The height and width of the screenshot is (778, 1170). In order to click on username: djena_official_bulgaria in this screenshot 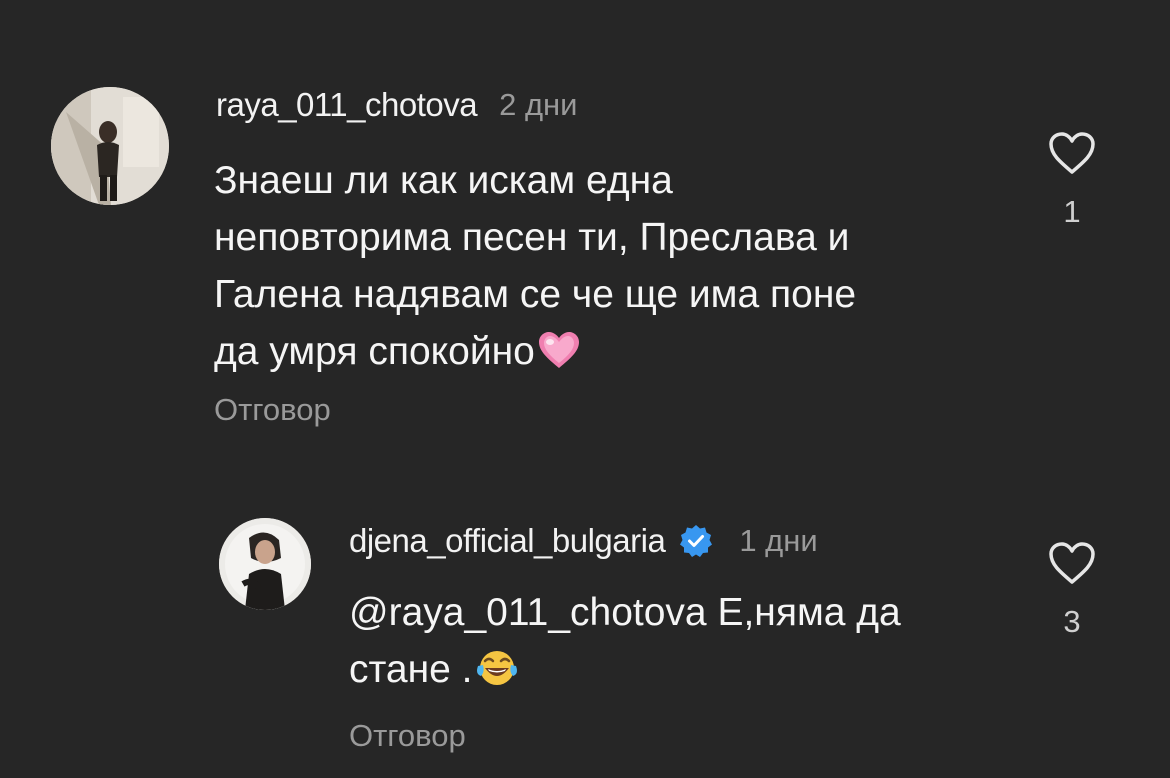, I will do `click(507, 541)`.